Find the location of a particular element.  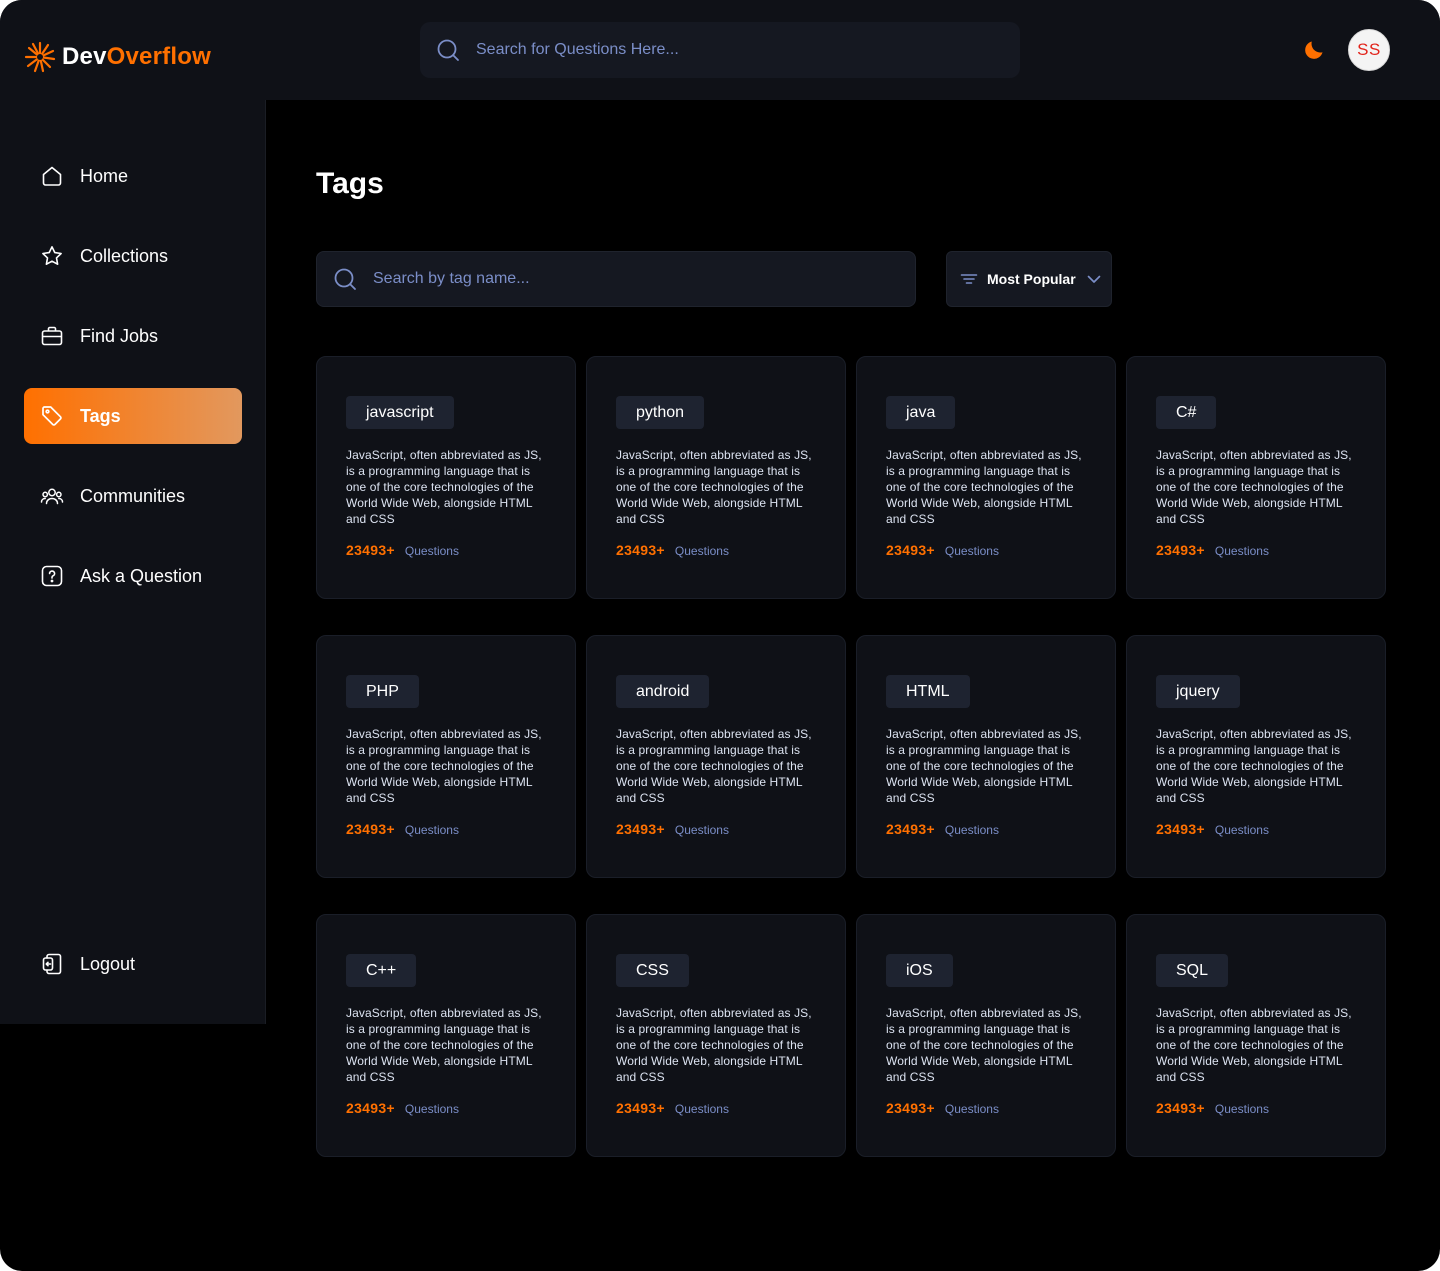

tag-name: SQL is located at coordinates (1192, 970).